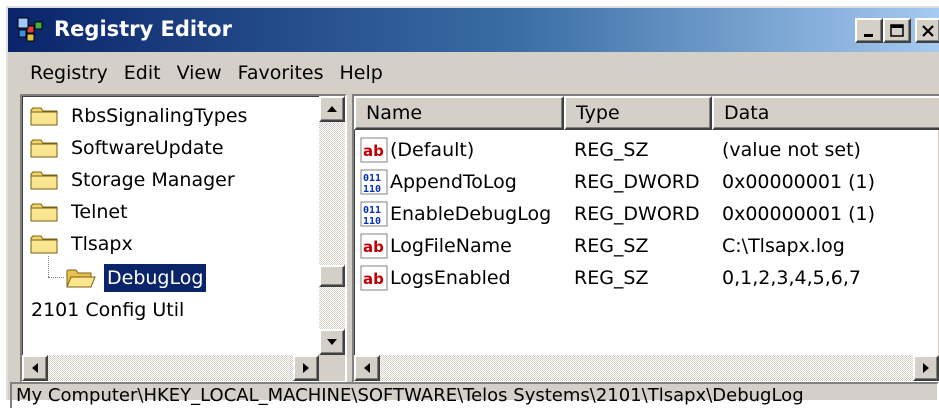 This screenshot has width=939, height=408. Describe the element at coordinates (825, 113) in the screenshot. I see `column-header-data: Data` at that location.